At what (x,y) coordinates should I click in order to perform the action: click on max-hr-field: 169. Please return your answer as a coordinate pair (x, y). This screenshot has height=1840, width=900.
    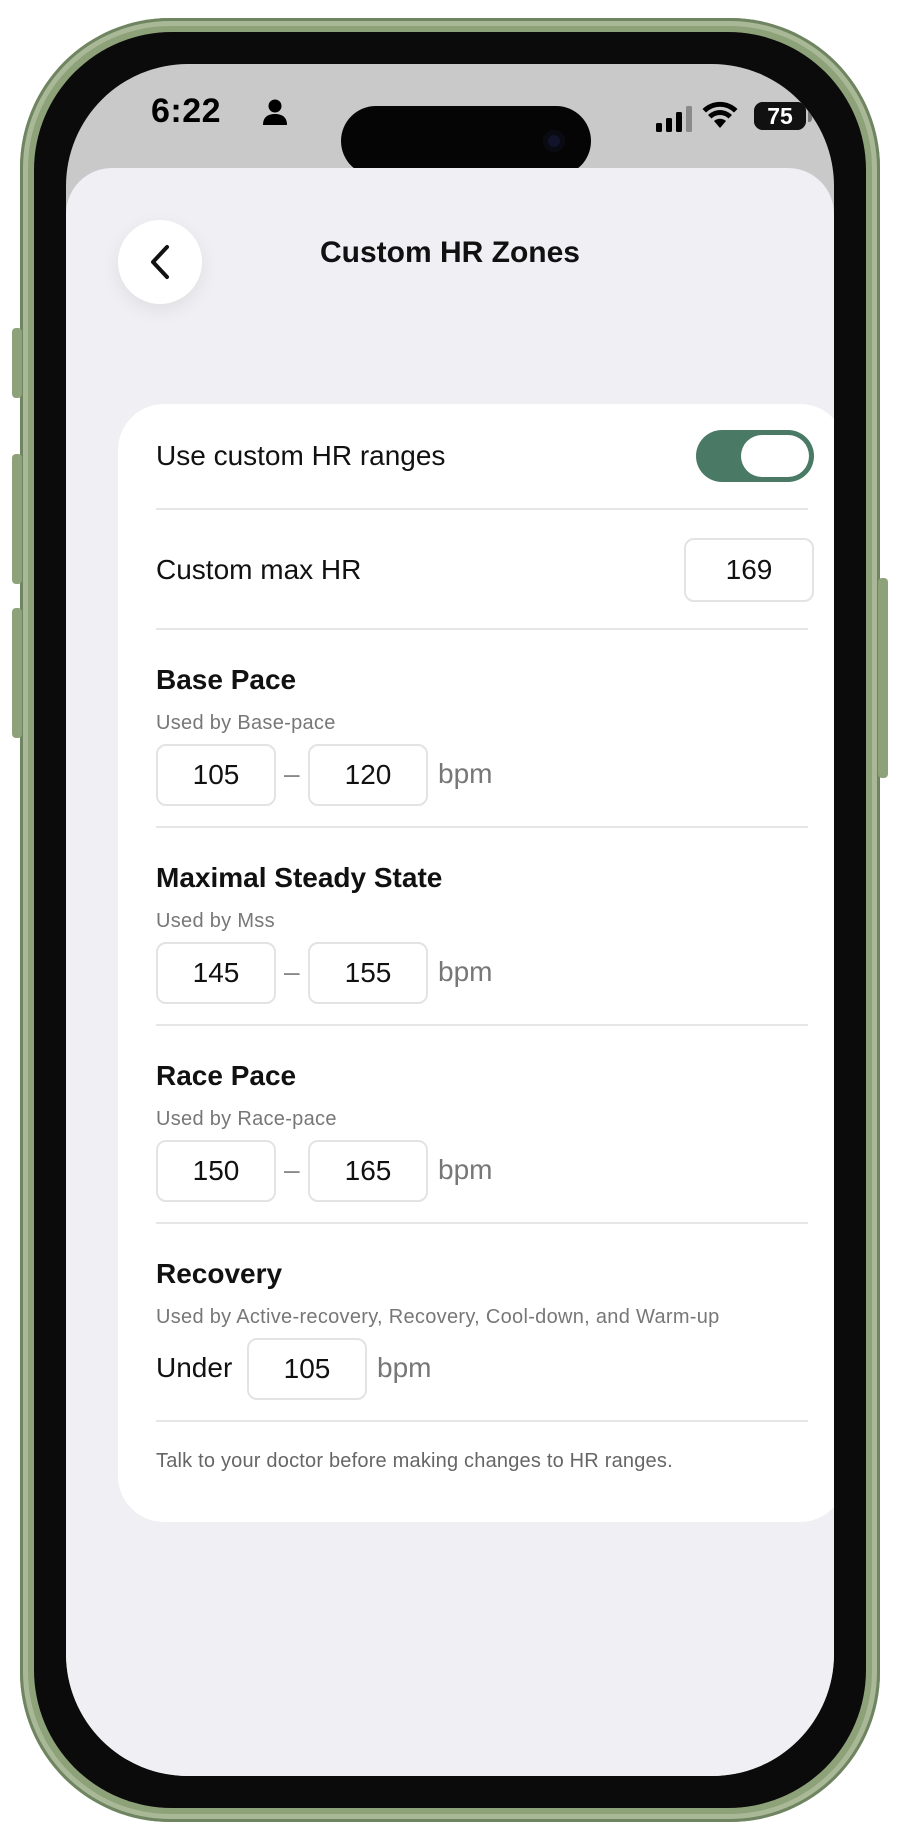
    Looking at the image, I should click on (749, 570).